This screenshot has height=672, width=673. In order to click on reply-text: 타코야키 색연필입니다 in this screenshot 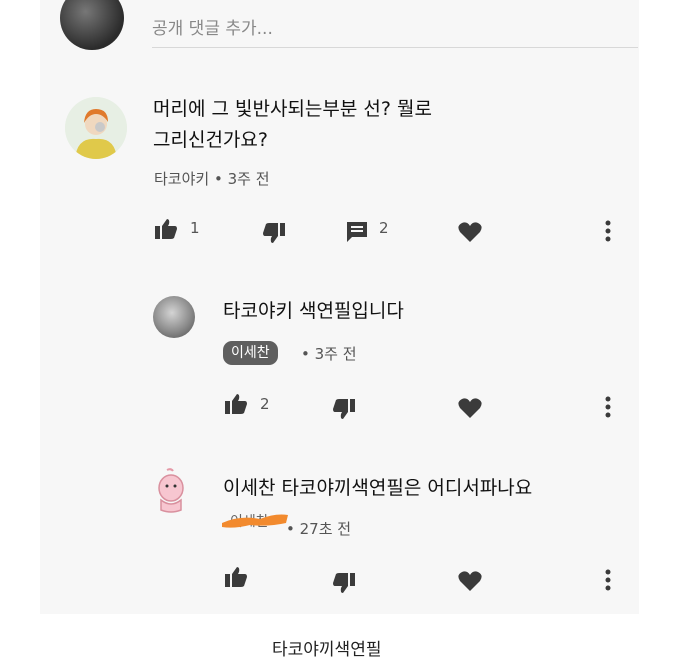, I will do `click(313, 311)`.